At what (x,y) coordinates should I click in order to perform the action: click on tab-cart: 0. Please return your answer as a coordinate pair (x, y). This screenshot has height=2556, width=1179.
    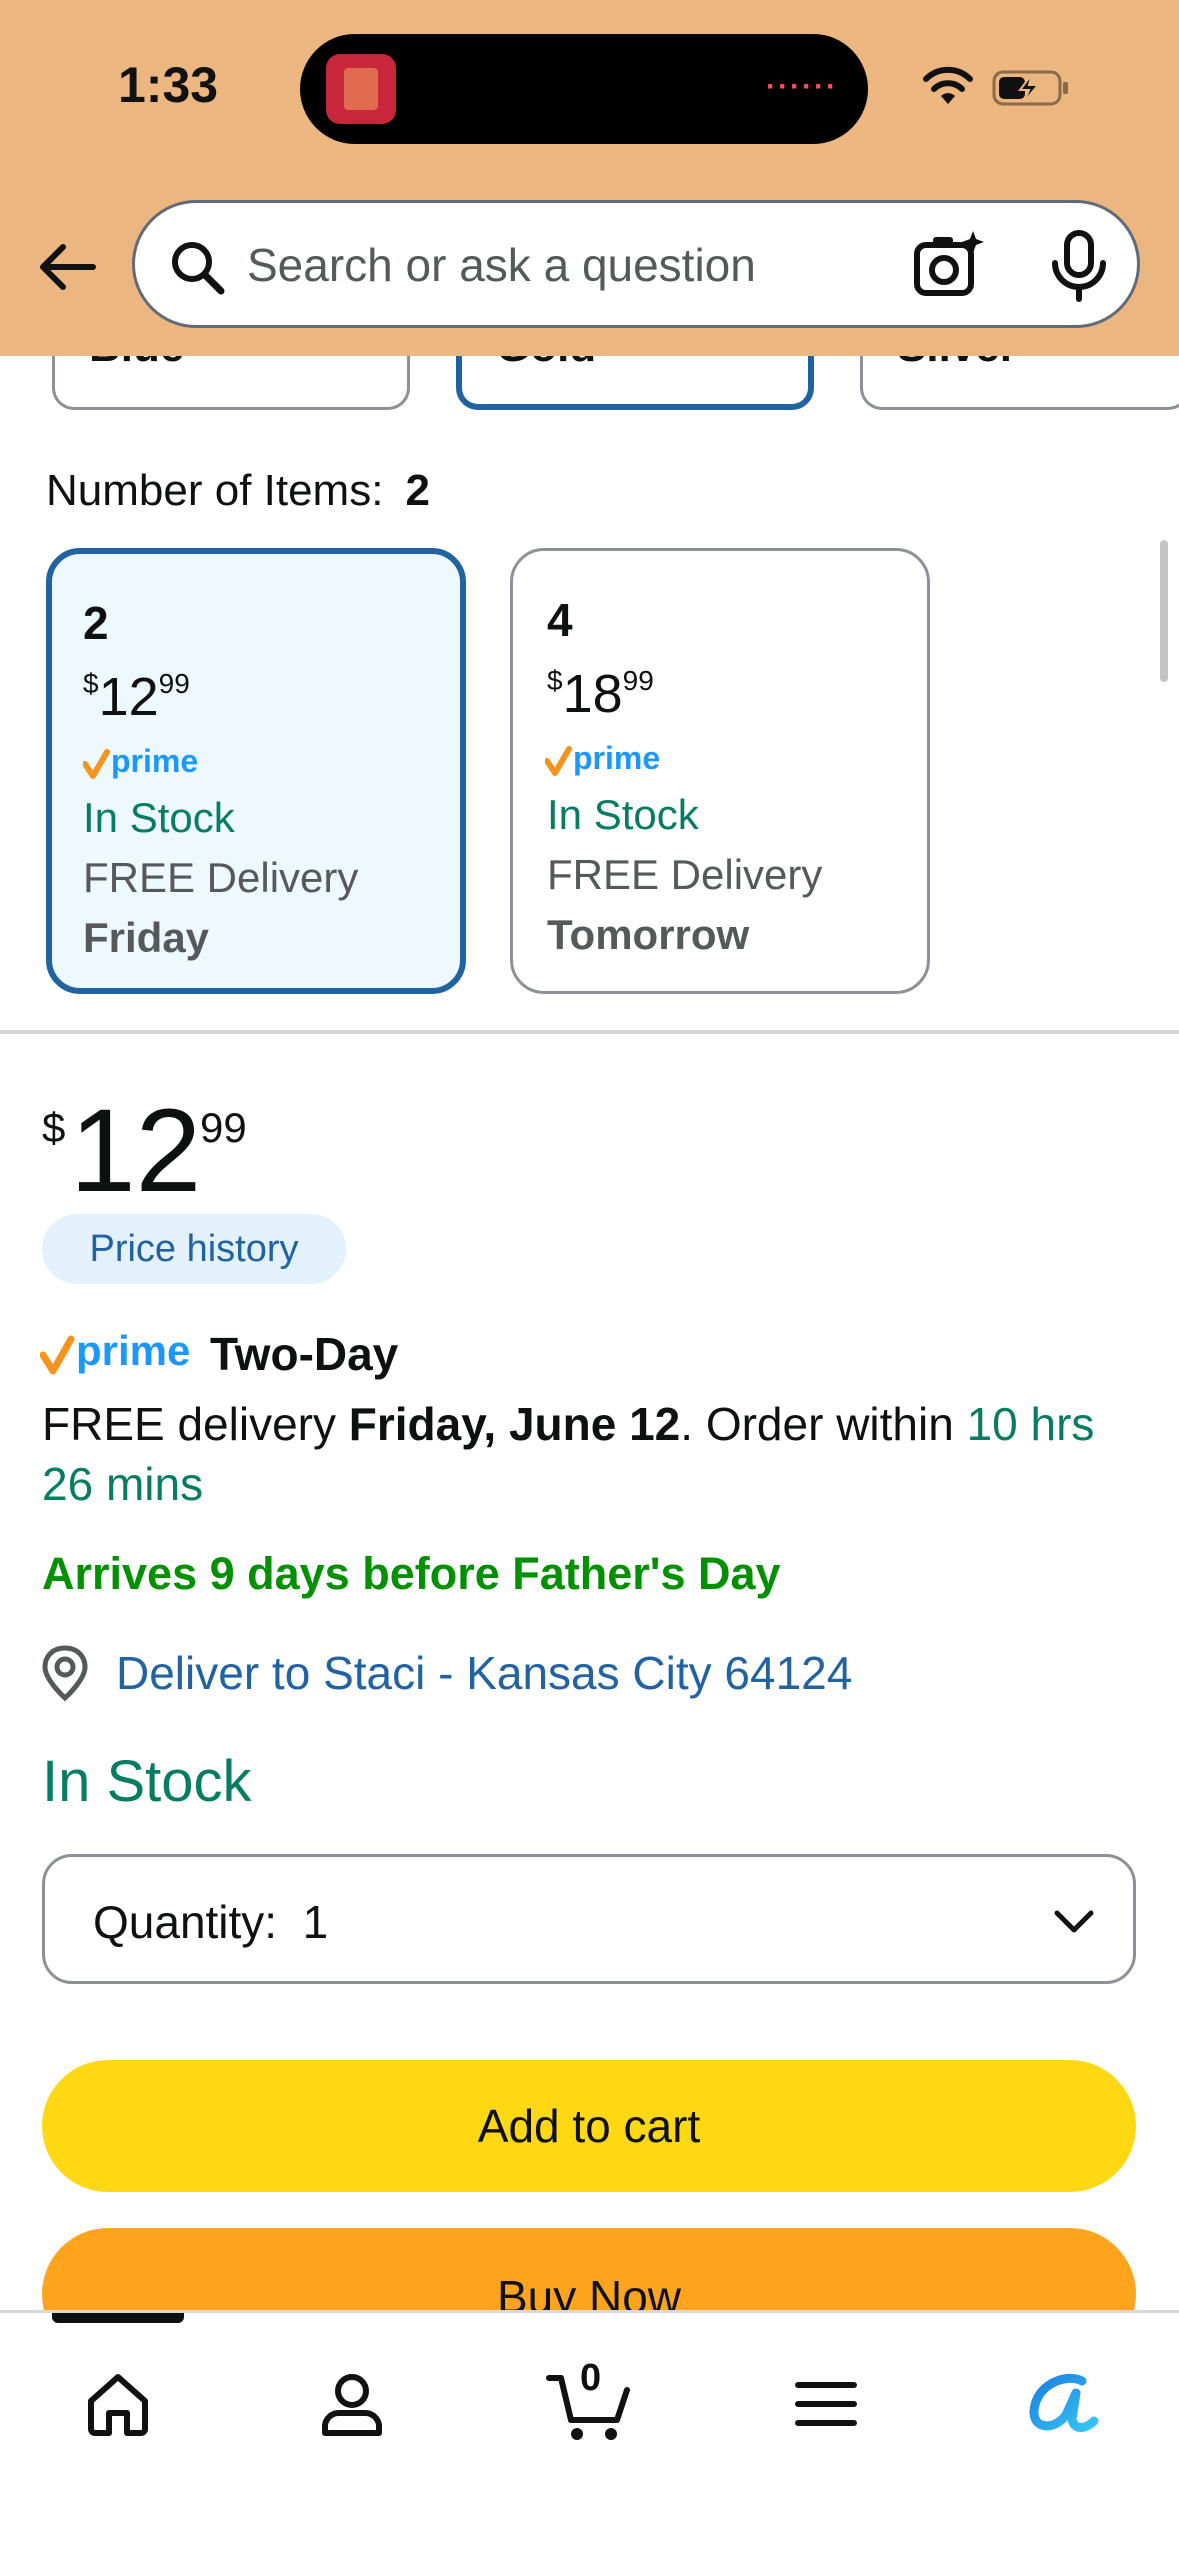
    Looking at the image, I should click on (590, 2404).